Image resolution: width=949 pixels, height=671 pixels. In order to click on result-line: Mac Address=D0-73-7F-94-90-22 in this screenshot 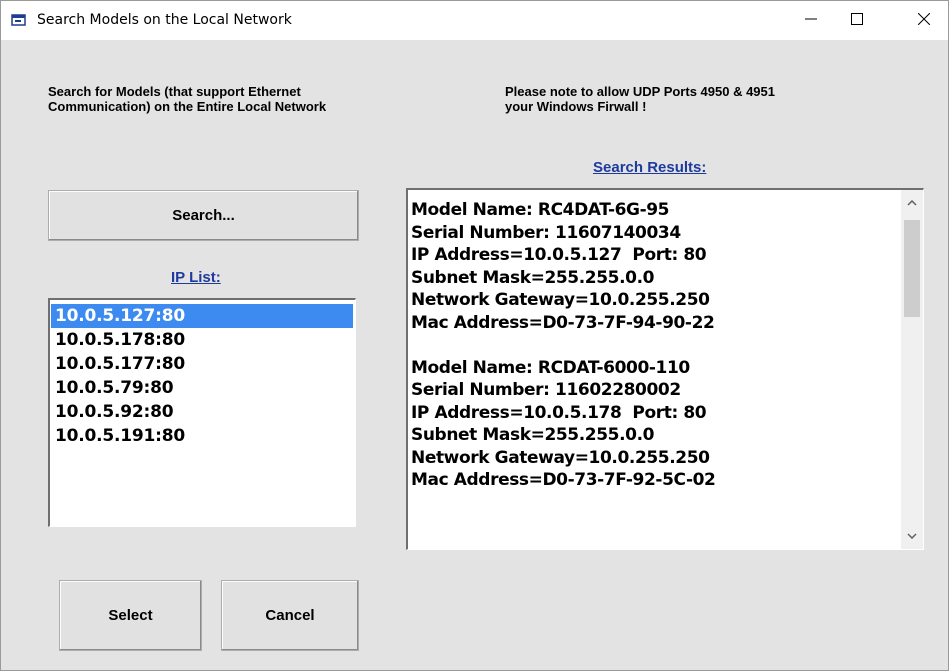, I will do `click(563, 322)`.